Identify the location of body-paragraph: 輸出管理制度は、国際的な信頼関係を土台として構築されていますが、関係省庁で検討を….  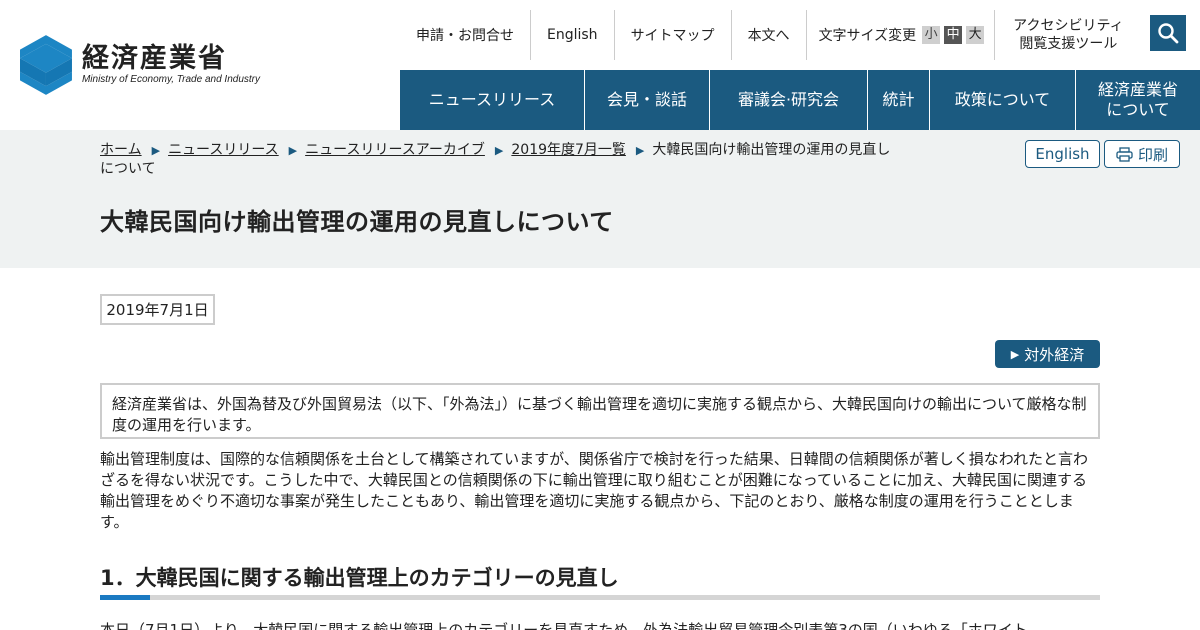
(594, 490).